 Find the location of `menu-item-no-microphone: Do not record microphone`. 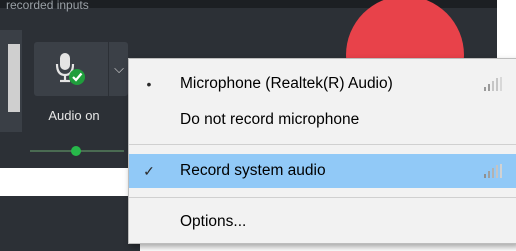

menu-item-no-microphone: Do not record microphone is located at coordinates (322, 120).